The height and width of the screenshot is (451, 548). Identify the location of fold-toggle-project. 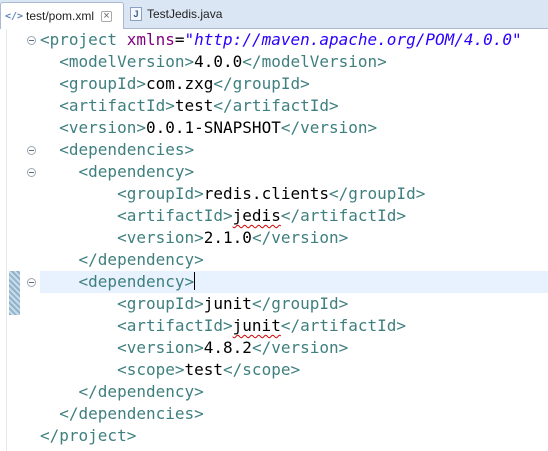
(31, 40).